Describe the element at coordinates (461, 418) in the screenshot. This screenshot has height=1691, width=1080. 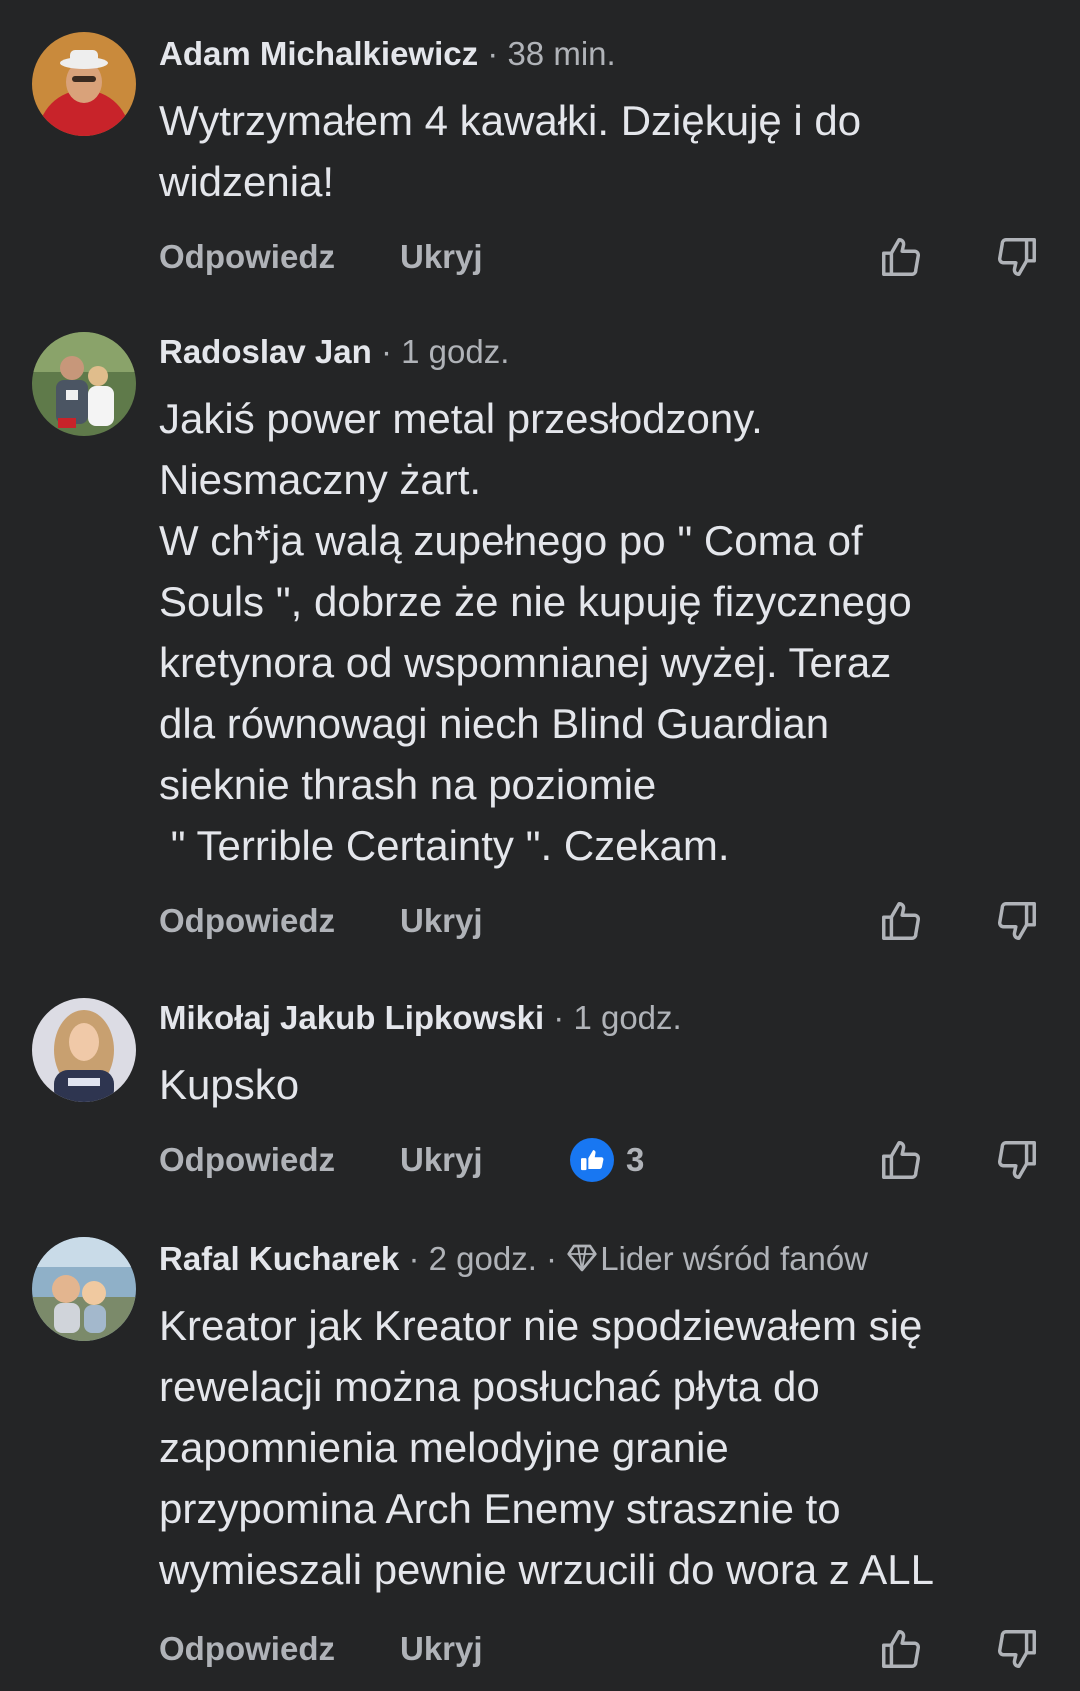
I see `comment-line: Jakiś power metal przesłodzony.` at that location.